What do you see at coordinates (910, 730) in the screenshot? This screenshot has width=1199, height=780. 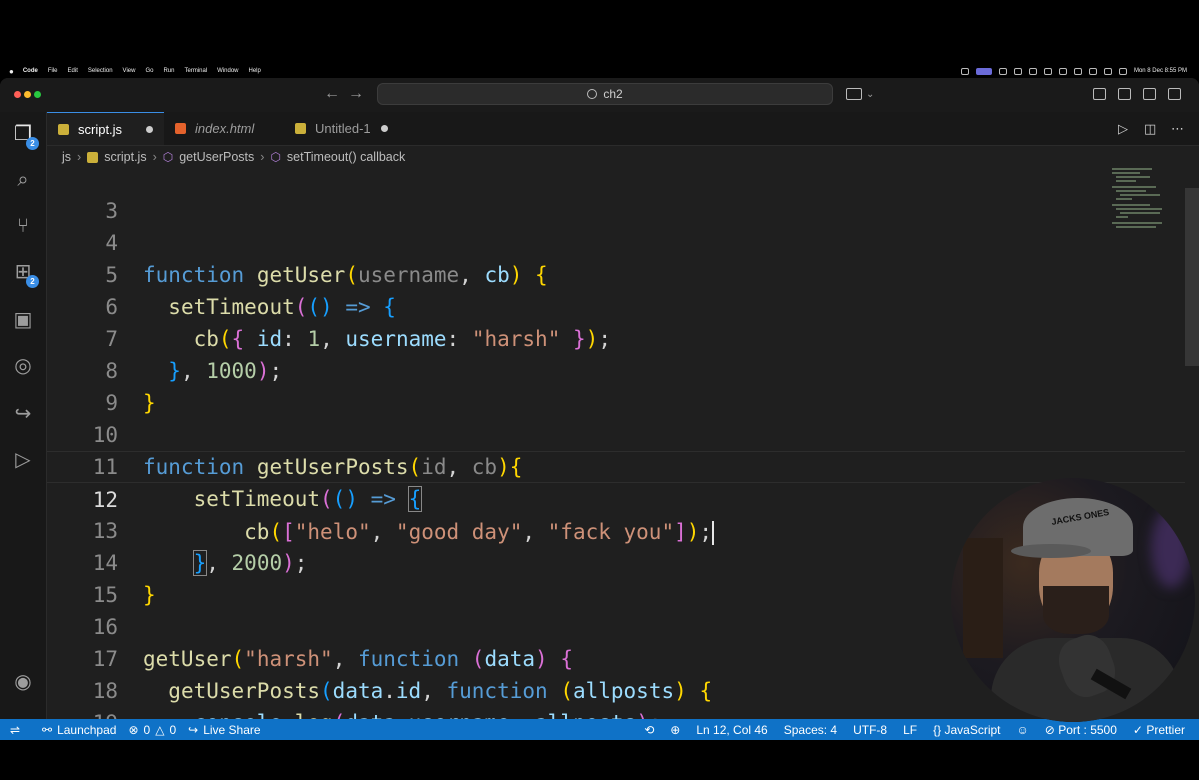 I see `end-of-line: LF` at bounding box center [910, 730].